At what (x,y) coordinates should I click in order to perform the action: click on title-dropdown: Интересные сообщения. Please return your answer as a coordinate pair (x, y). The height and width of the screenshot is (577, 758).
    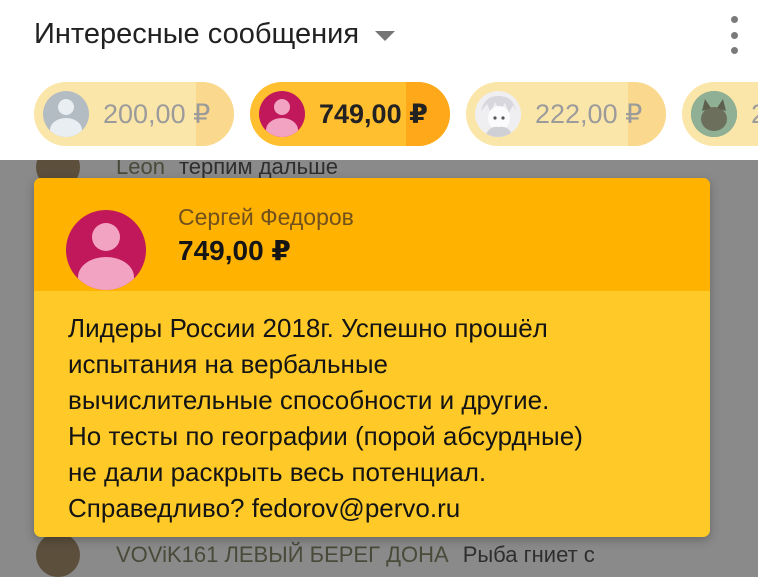
    Looking at the image, I should click on (215, 34).